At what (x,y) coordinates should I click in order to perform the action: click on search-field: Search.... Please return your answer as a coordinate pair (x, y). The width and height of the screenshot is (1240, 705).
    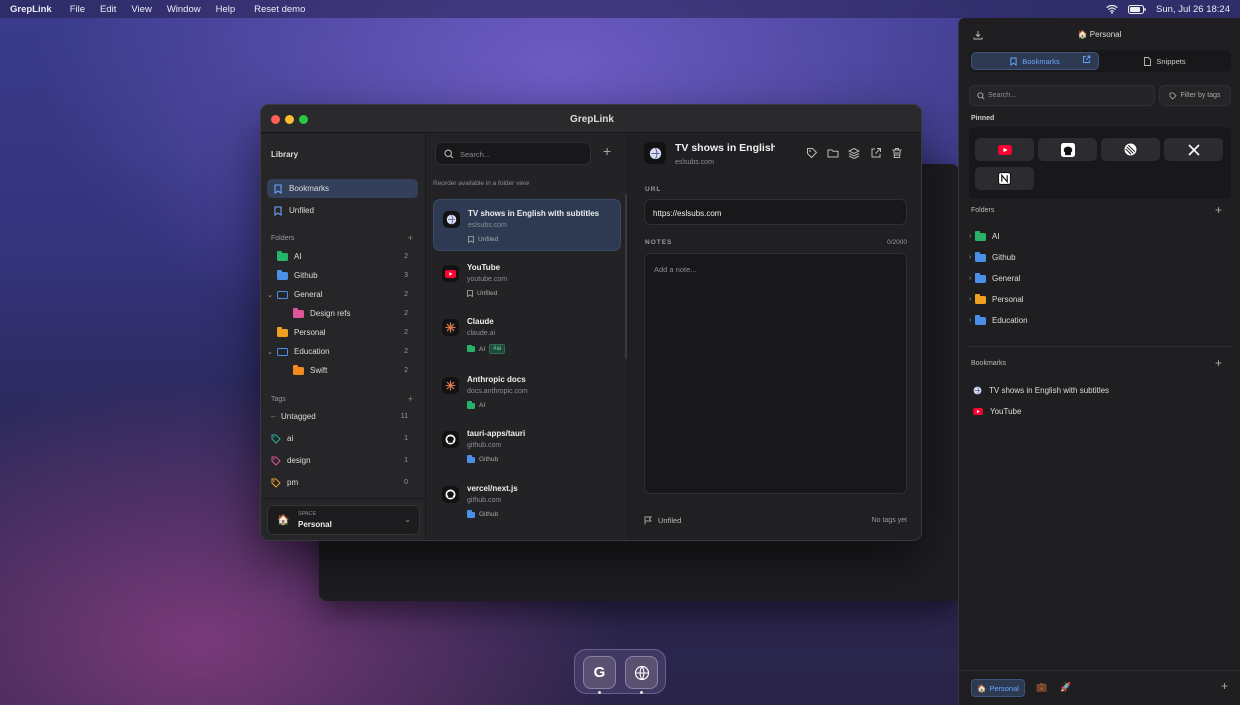
    Looking at the image, I should click on (513, 153).